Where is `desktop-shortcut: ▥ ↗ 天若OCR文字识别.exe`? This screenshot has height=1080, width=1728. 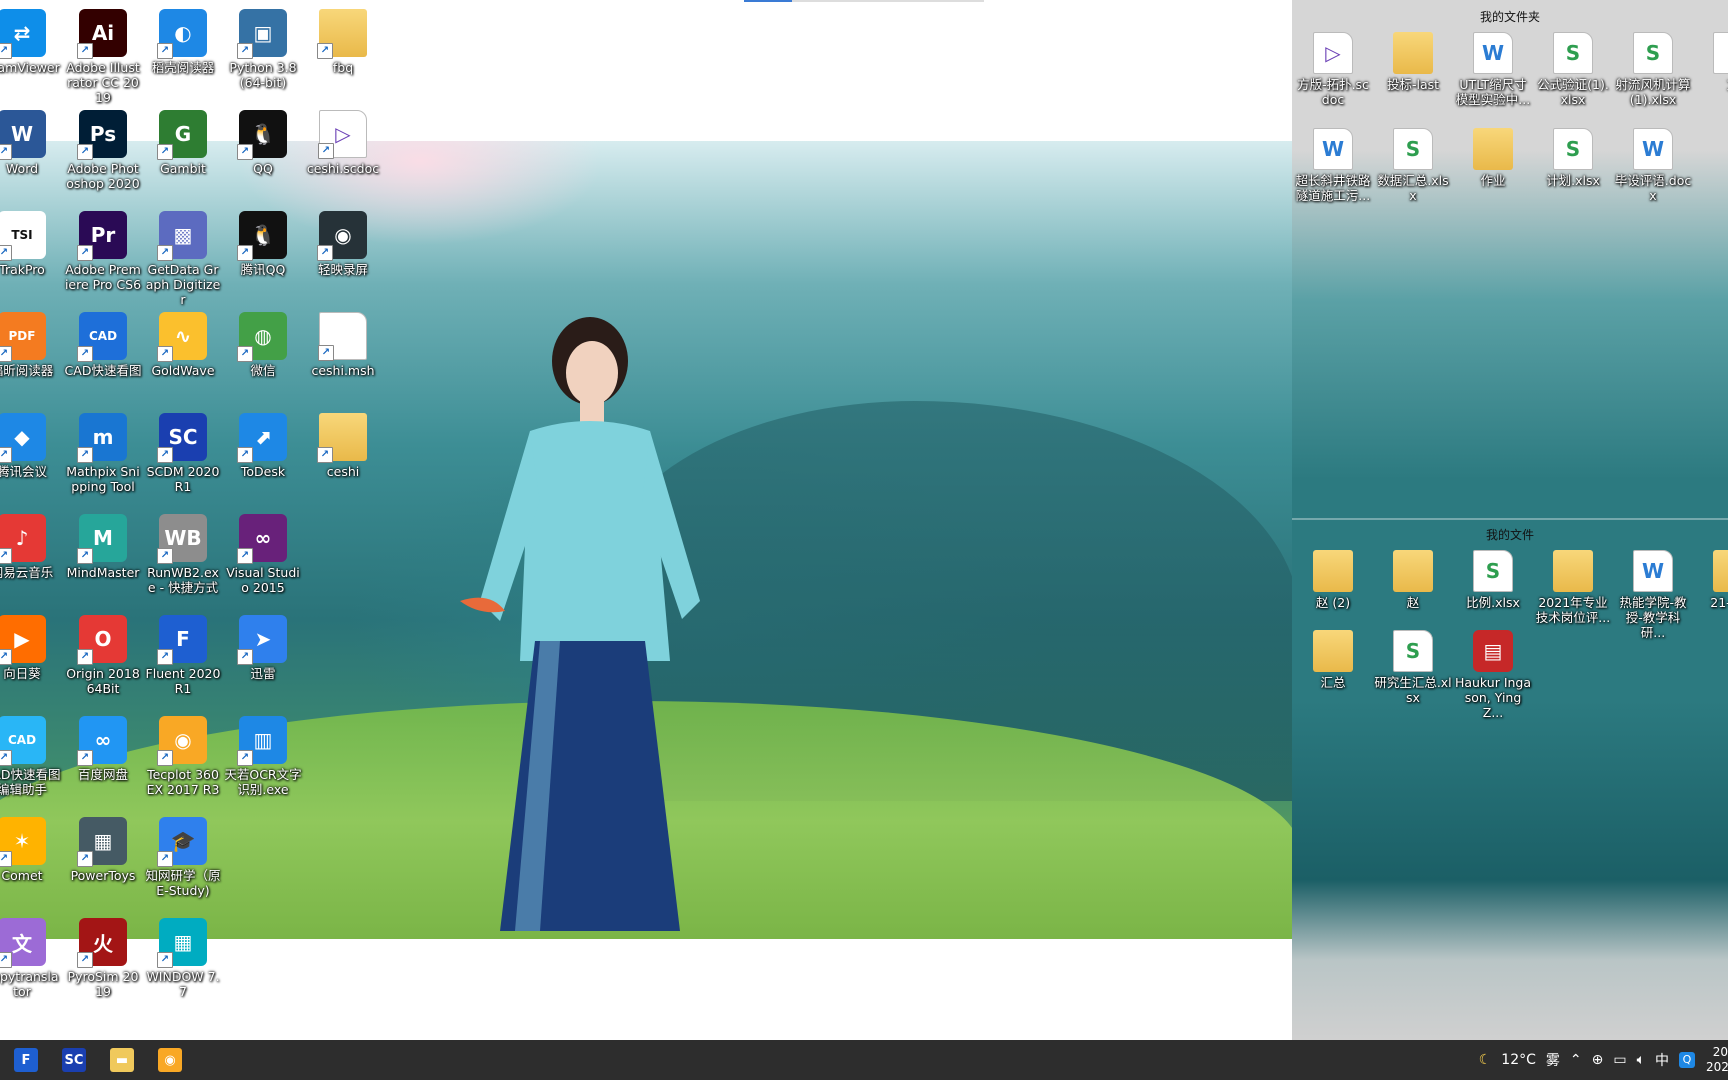
desktop-shortcut: ▥ ↗ 天若OCR文字识别.exe is located at coordinates (263, 757).